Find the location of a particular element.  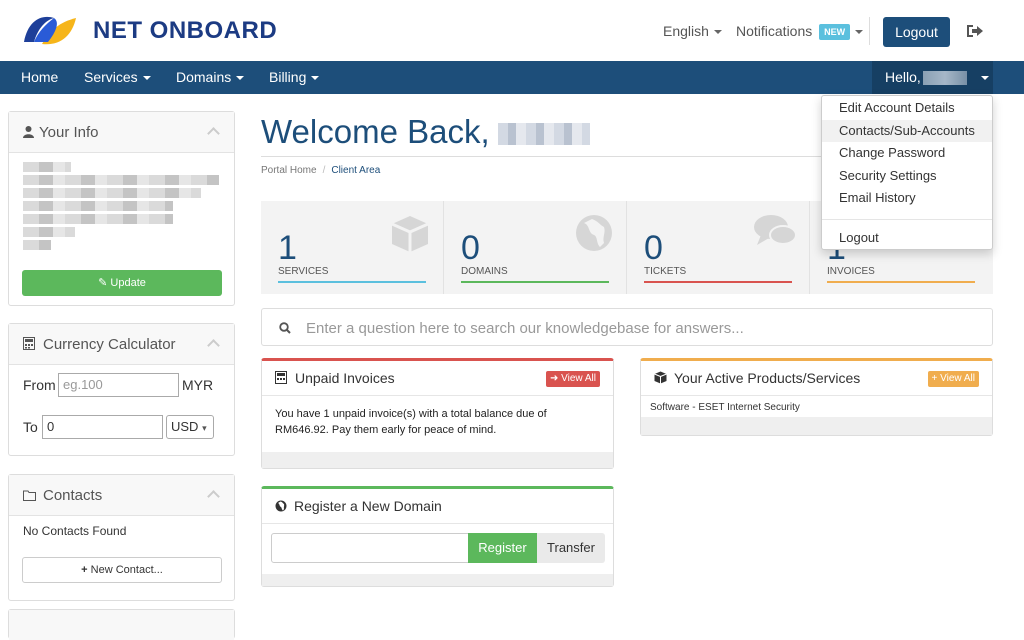

nav-domains: Domains is located at coordinates (210, 77).